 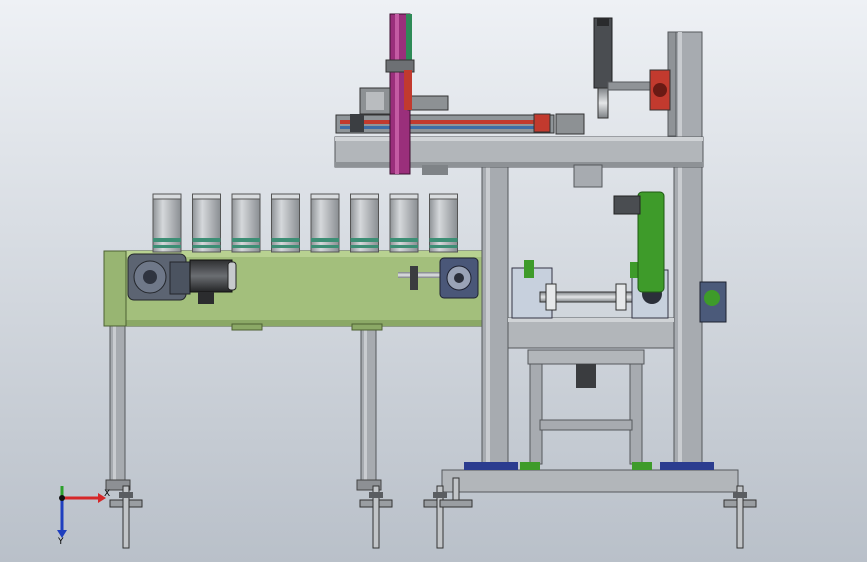 What do you see at coordinates (404, 92) in the screenshot?
I see `gripper-carriage` at bounding box center [404, 92].